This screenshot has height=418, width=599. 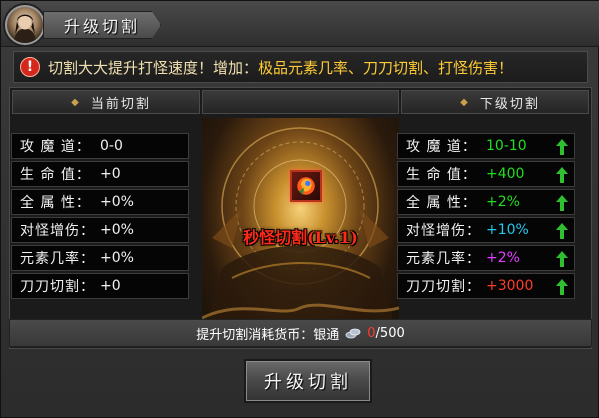 I want to click on next-level-header: ◆ 下级切割, so click(x=495, y=102).